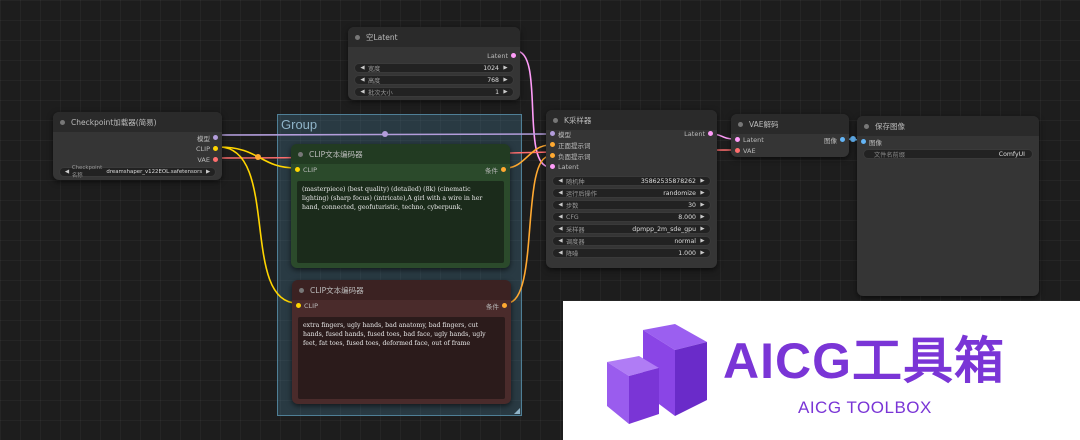 The width and height of the screenshot is (1080, 440). What do you see at coordinates (853, 139) in the screenshot?
I see `wire-image-midpoint` at bounding box center [853, 139].